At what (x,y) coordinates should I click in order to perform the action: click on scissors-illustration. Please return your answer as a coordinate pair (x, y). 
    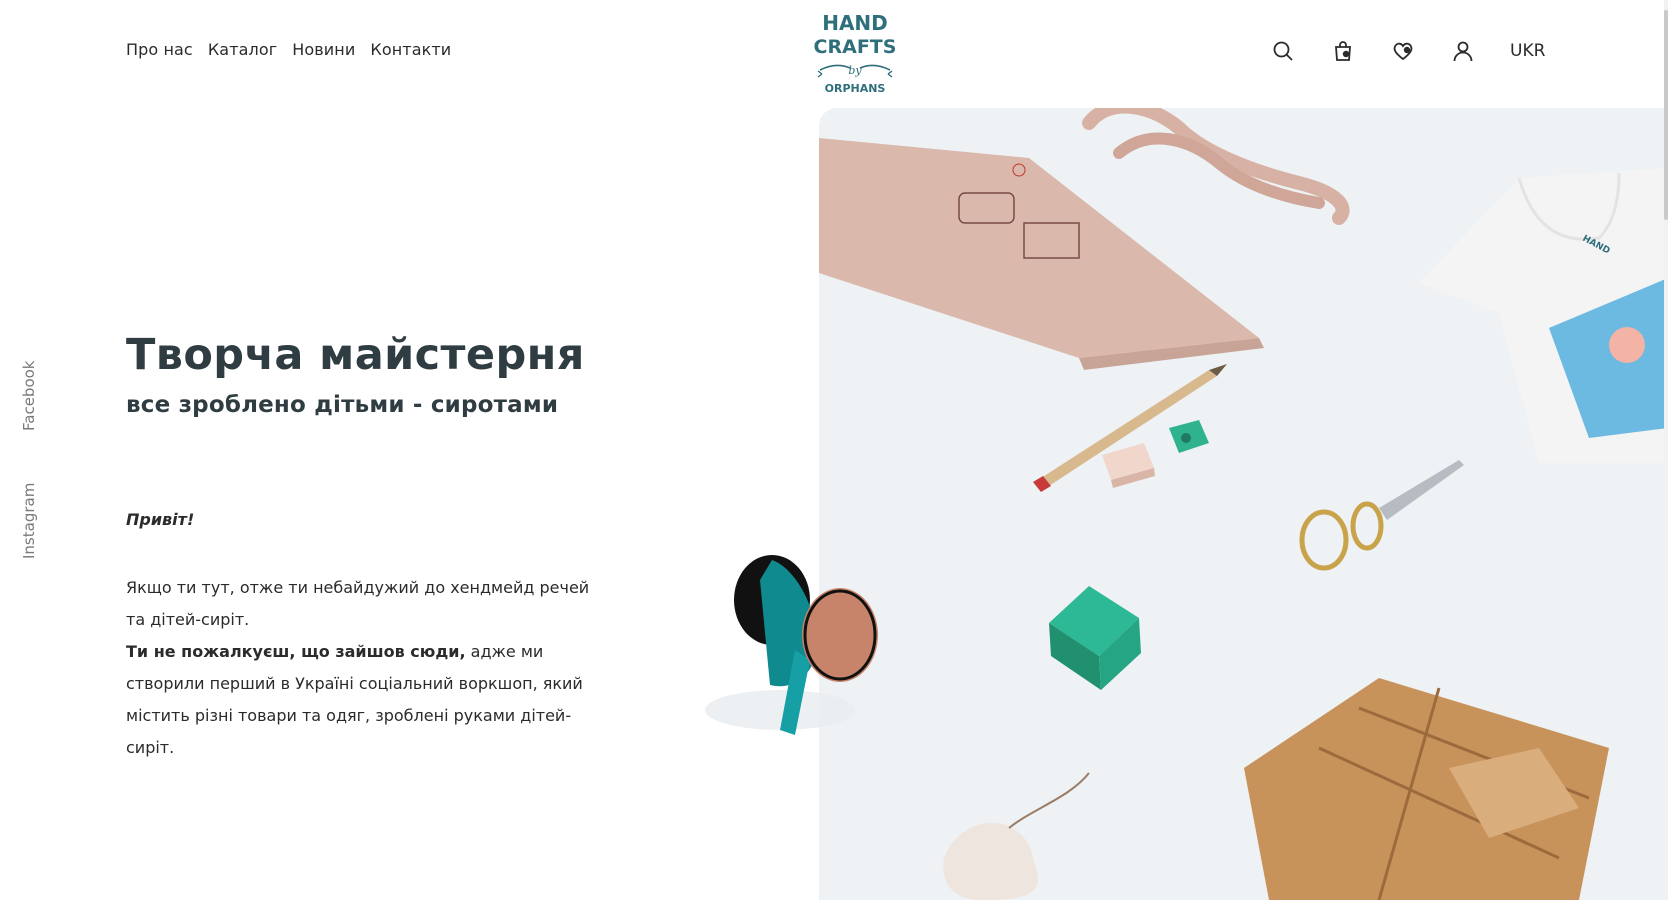
    Looking at the image, I should click on (1381, 515).